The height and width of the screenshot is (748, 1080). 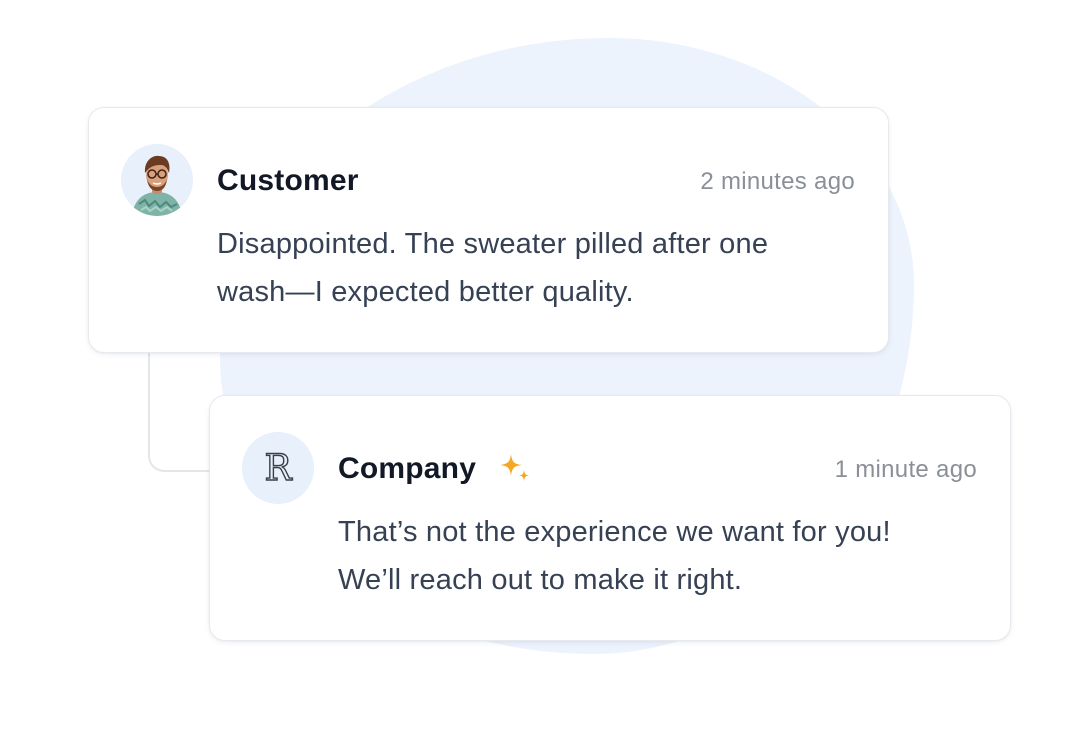 What do you see at coordinates (407, 468) in the screenshot?
I see `company-name: Company` at bounding box center [407, 468].